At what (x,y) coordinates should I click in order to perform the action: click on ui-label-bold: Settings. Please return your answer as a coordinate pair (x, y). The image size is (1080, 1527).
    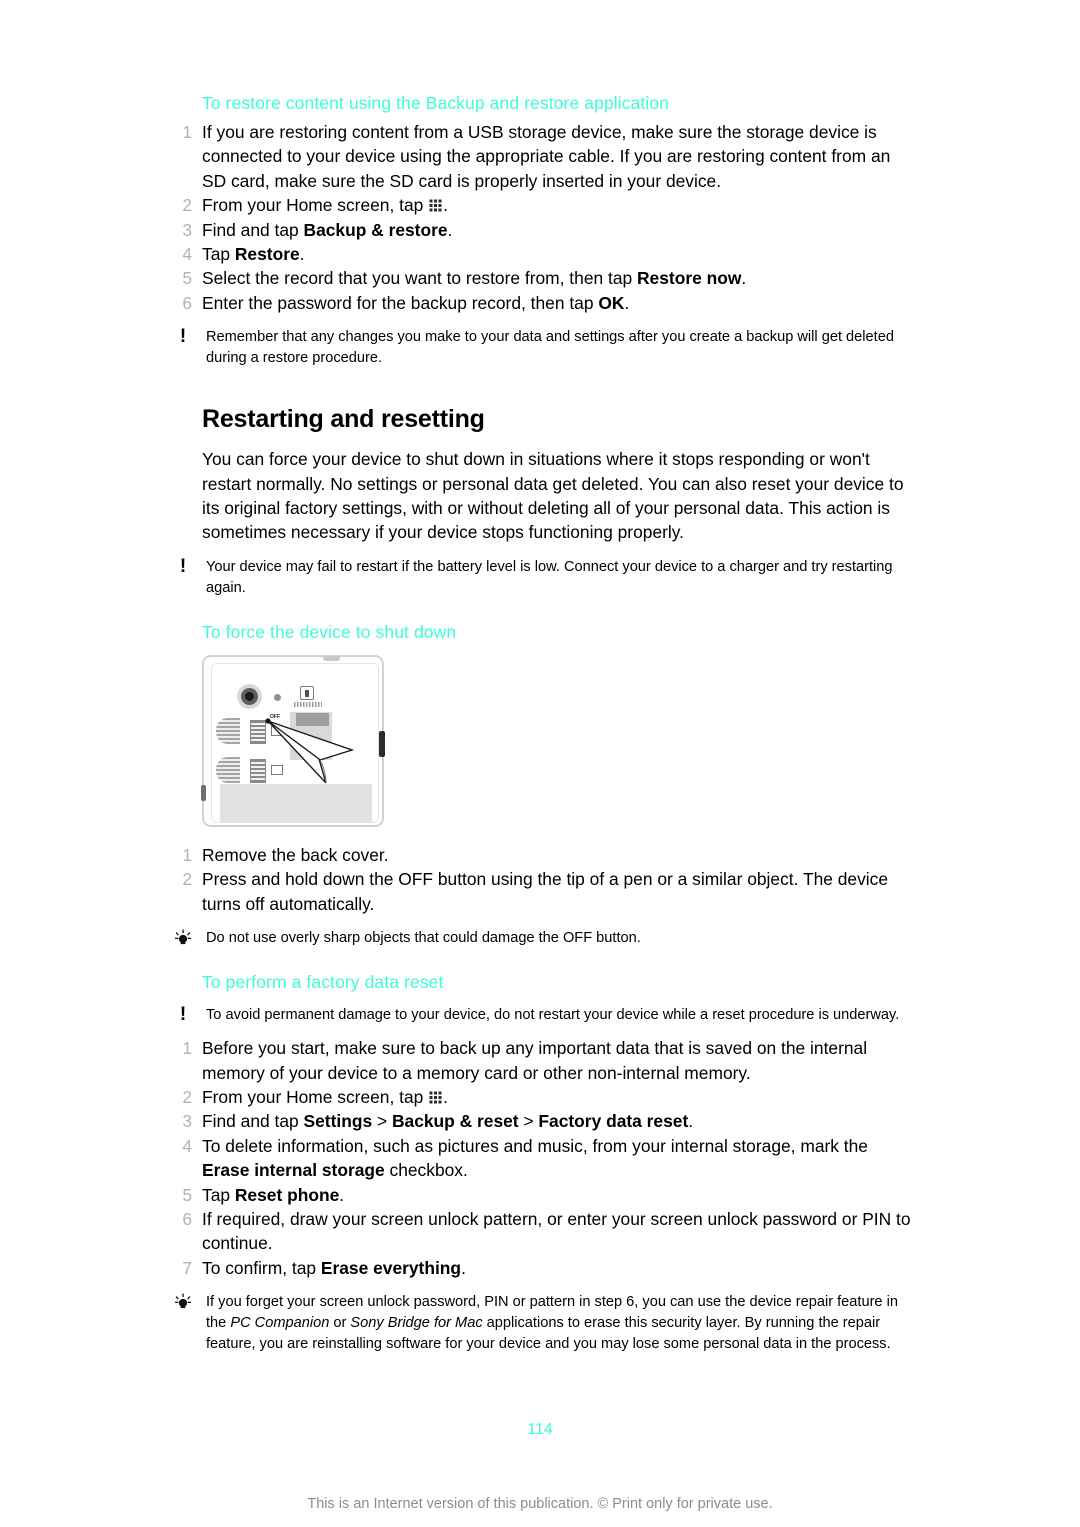
    Looking at the image, I should click on (338, 1121).